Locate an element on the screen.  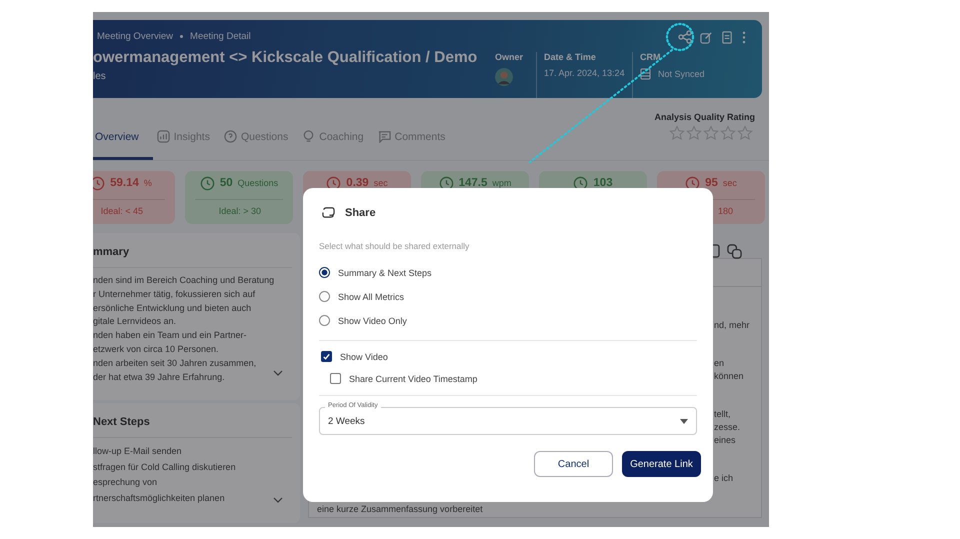
metric-value: 50 is located at coordinates (226, 183).